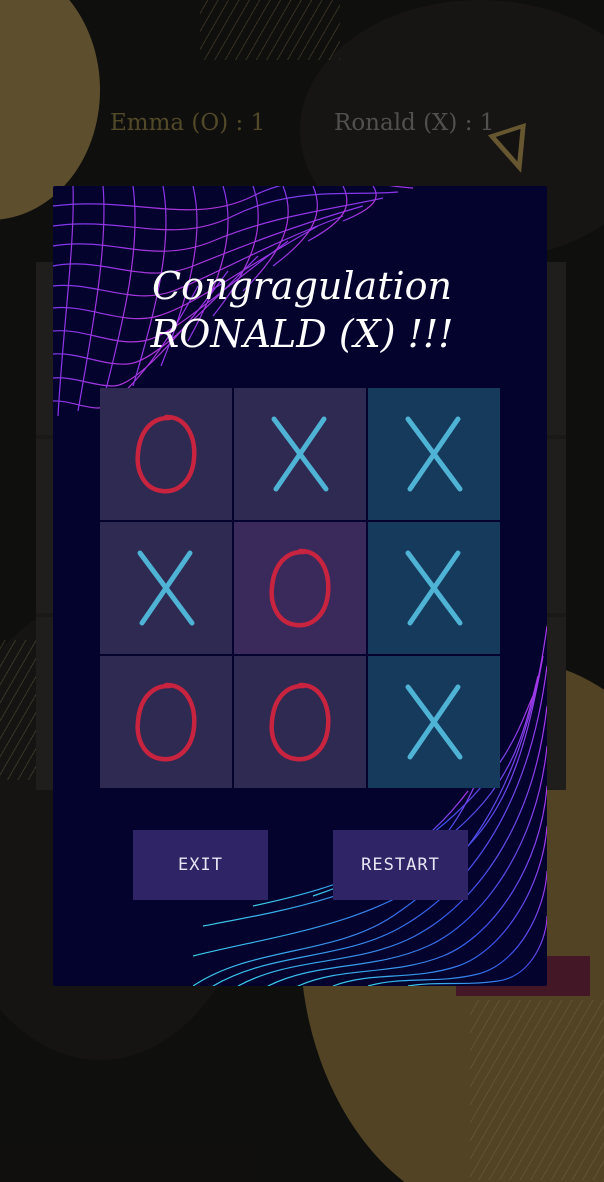 The image size is (604, 1182). I want to click on winner-title-line1: Congragulation, so click(302, 286).